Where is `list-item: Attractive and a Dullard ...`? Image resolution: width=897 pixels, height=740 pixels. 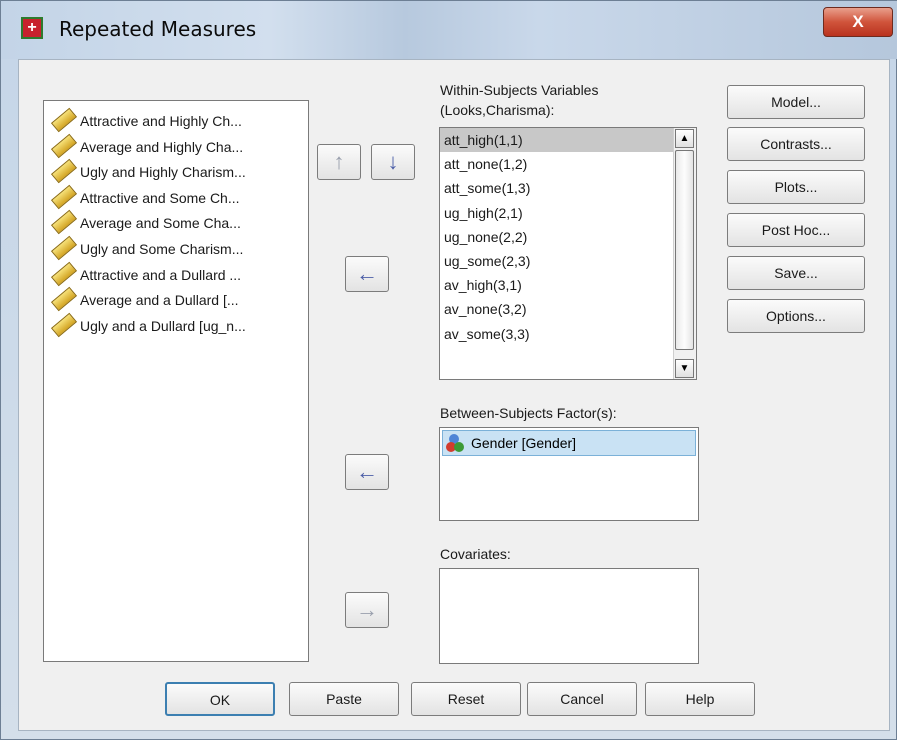 list-item: Attractive and a Dullard ... is located at coordinates (176, 275).